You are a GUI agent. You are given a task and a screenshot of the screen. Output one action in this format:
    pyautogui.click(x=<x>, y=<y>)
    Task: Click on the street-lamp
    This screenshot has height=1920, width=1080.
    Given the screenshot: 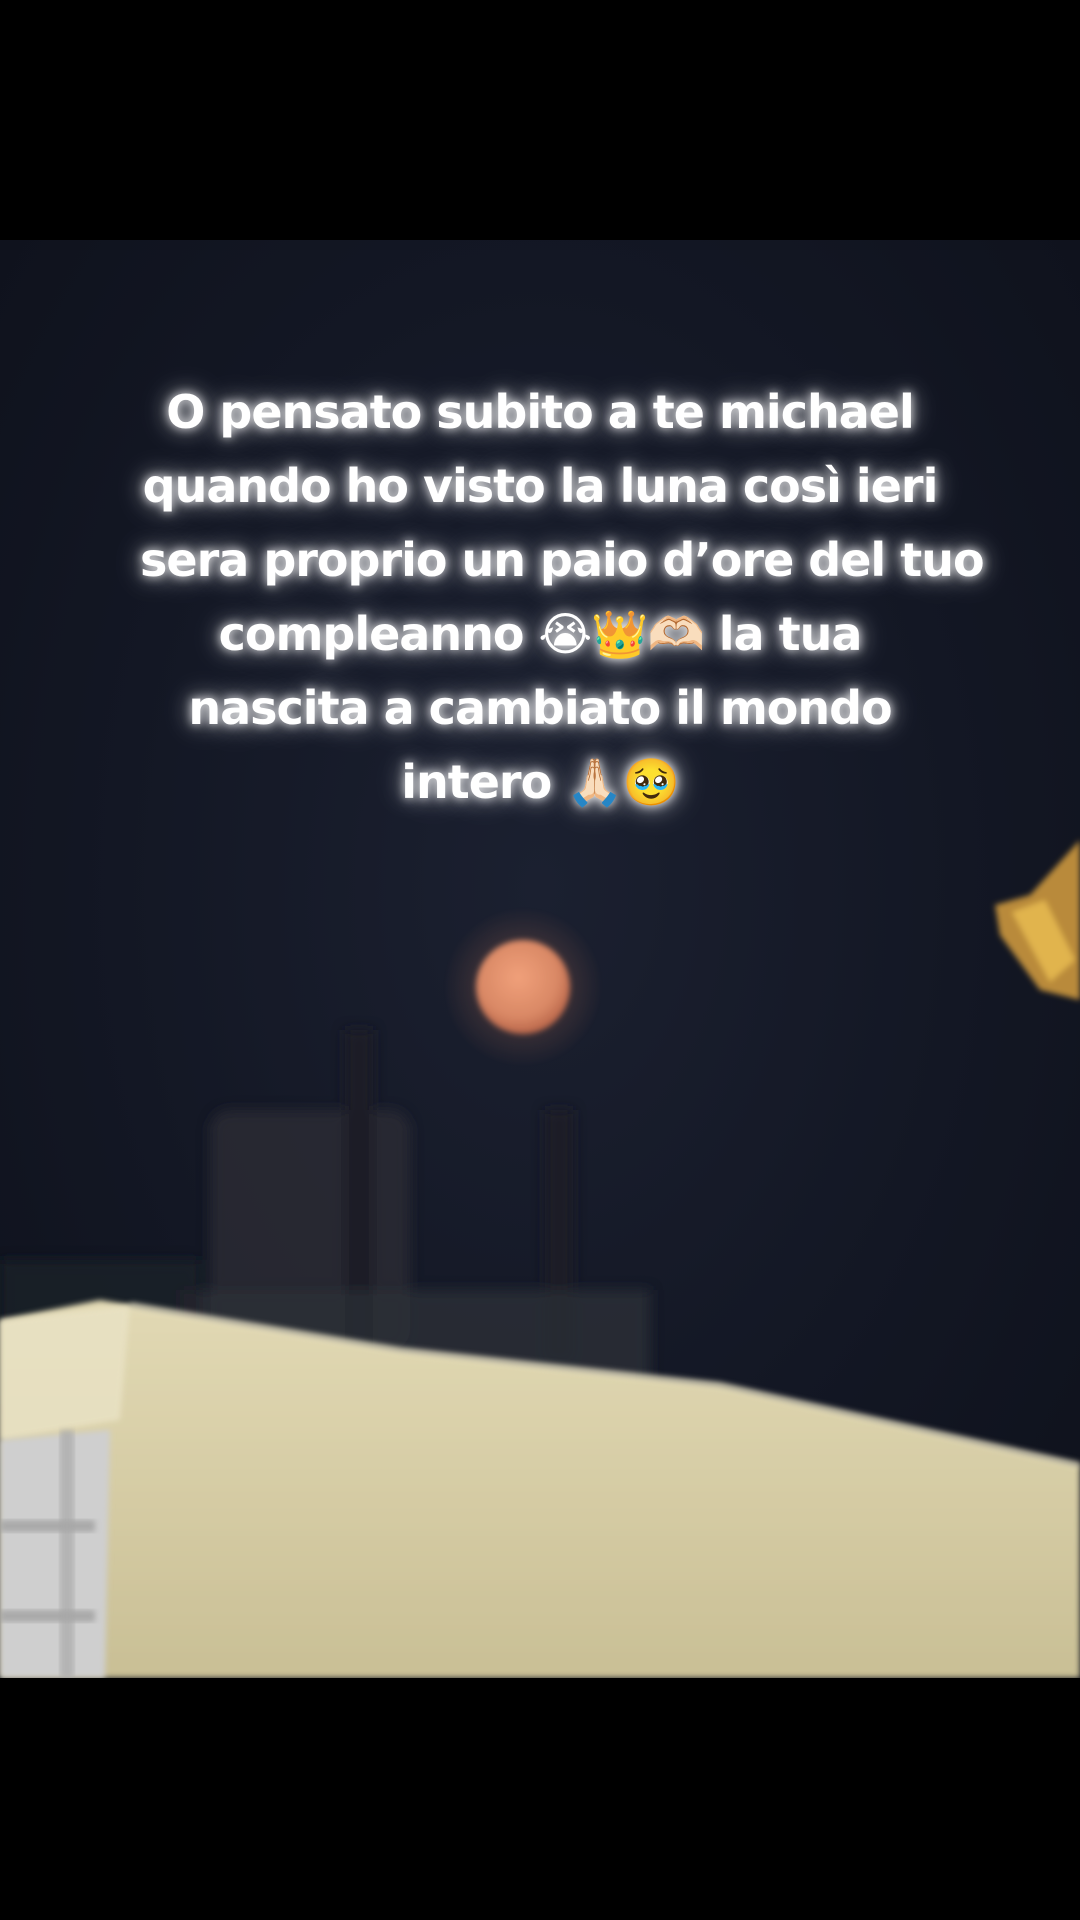 What is the action you would take?
    pyautogui.click(x=1037, y=920)
    